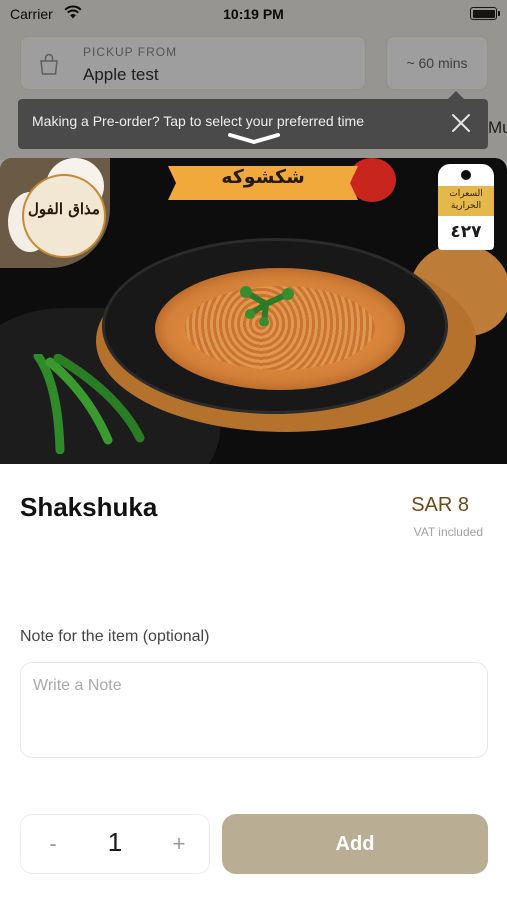  What do you see at coordinates (179, 844) in the screenshot?
I see `increase-quantity-button: +` at bounding box center [179, 844].